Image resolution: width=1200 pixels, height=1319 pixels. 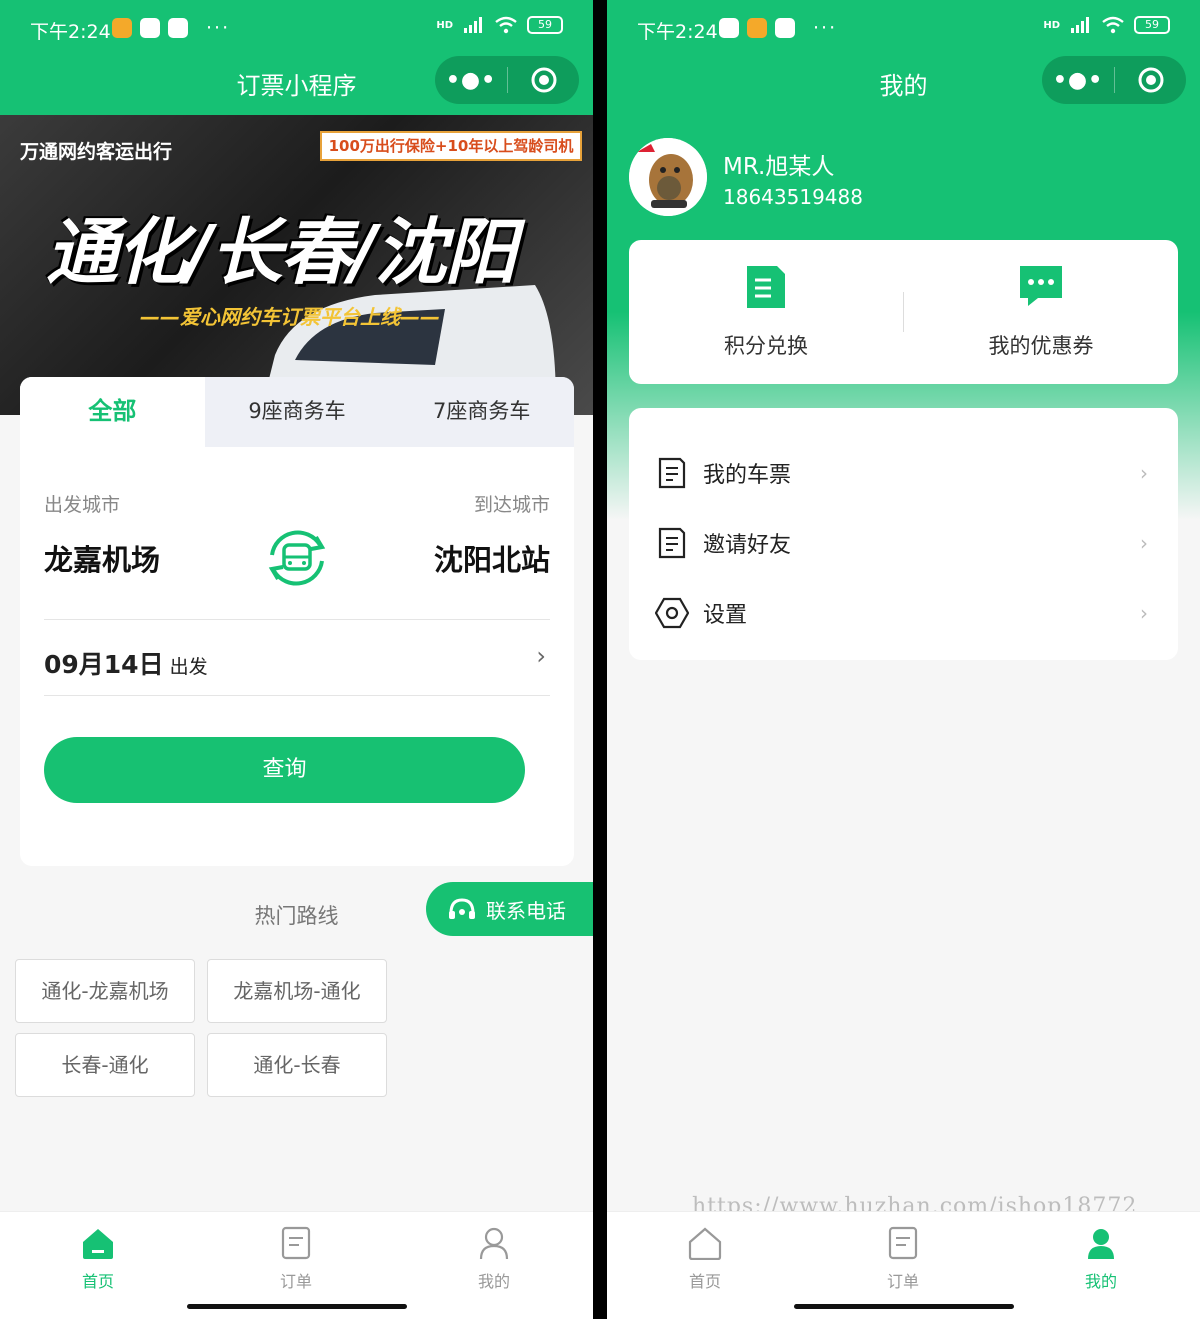 What do you see at coordinates (481, 412) in the screenshot?
I see `tab-7-seat: 7座商务车` at bounding box center [481, 412].